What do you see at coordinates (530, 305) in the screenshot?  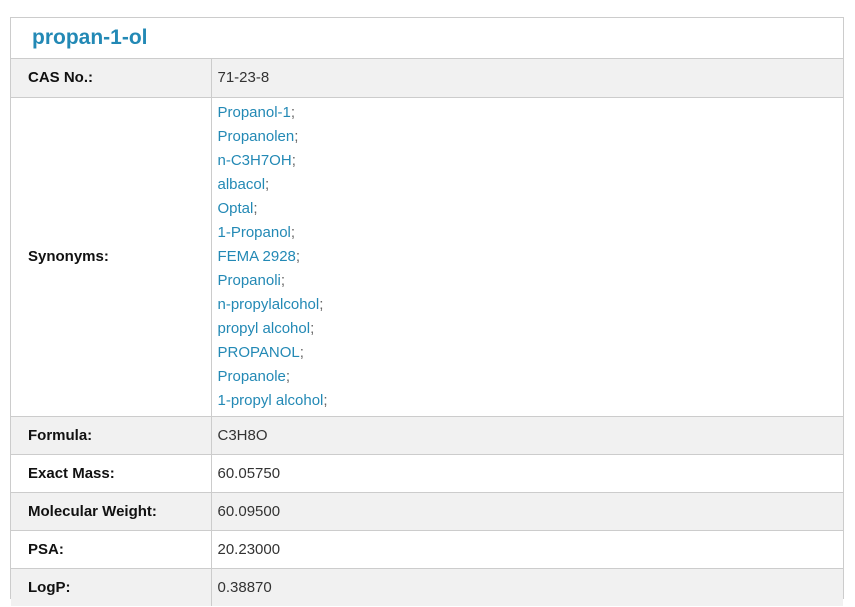 I see `synonym-item: n-propylalcohol;` at bounding box center [530, 305].